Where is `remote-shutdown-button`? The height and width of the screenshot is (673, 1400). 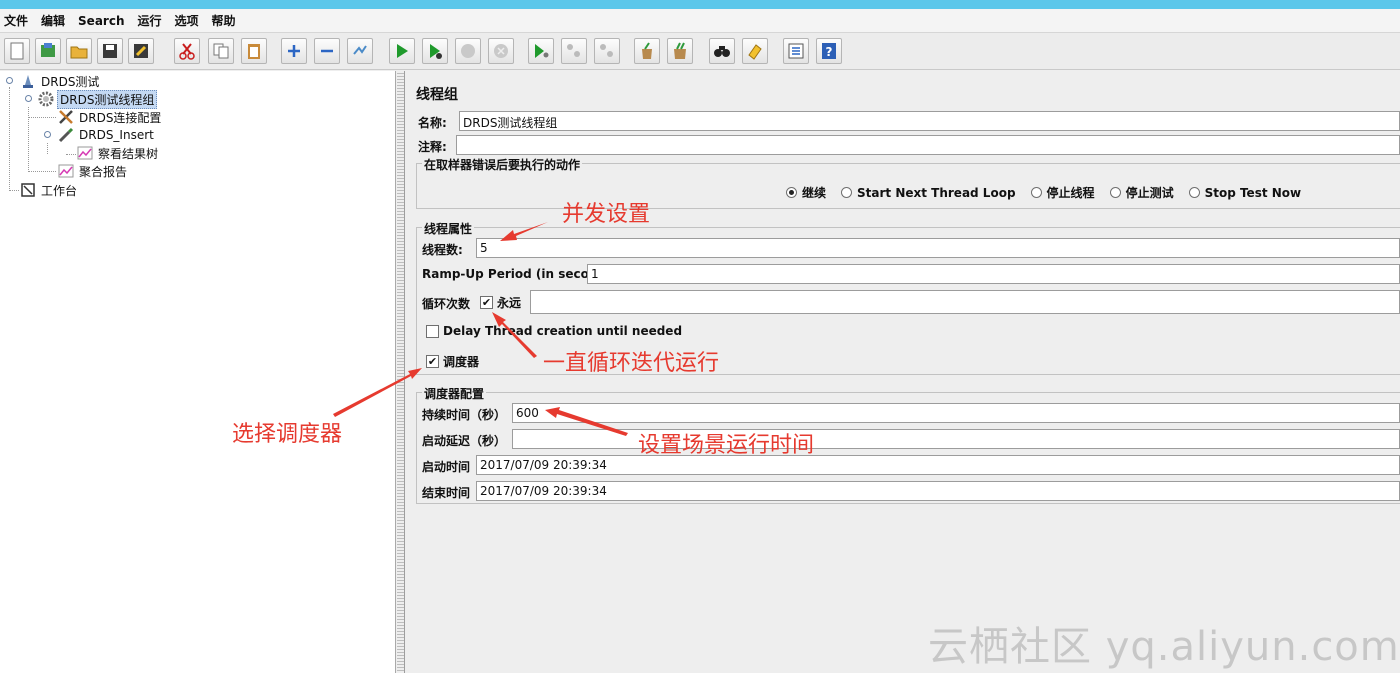 remote-shutdown-button is located at coordinates (607, 51).